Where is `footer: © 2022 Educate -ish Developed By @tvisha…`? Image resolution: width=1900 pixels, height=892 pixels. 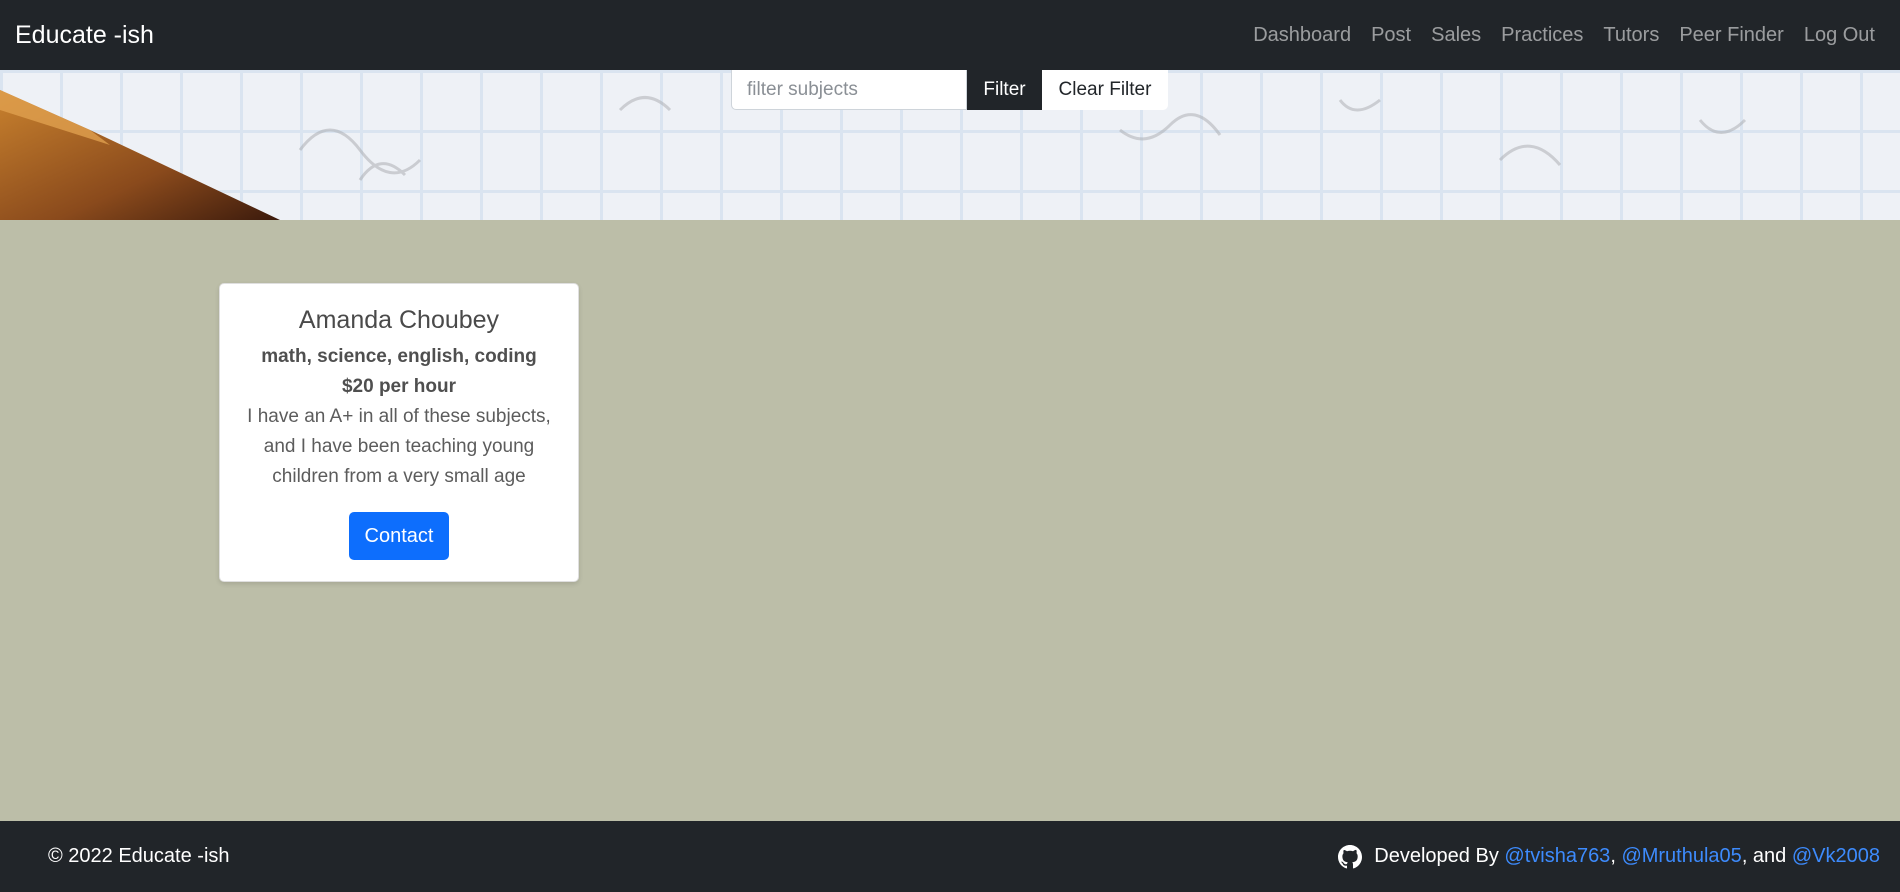
footer: © 2022 Educate -ish Developed By @tvisha… is located at coordinates (950, 856).